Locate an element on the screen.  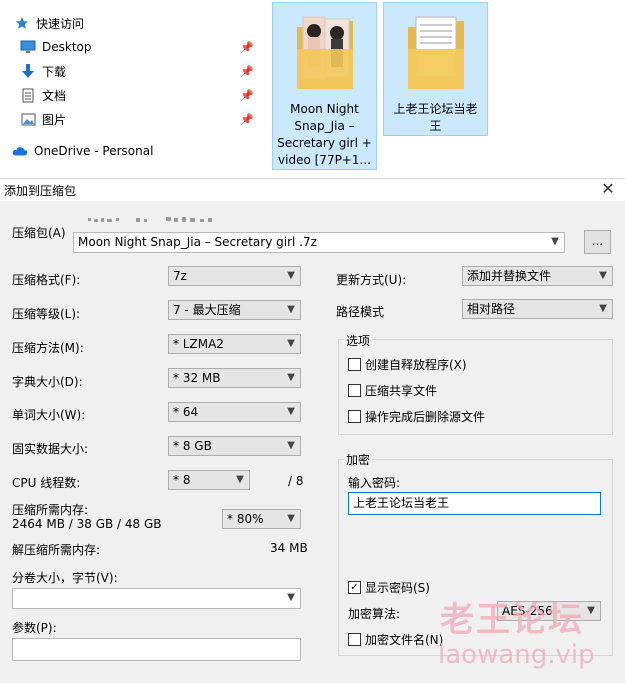
archive-name-value: Moon Night Snap_Jia – Secretary girl .7z is located at coordinates (197, 242).